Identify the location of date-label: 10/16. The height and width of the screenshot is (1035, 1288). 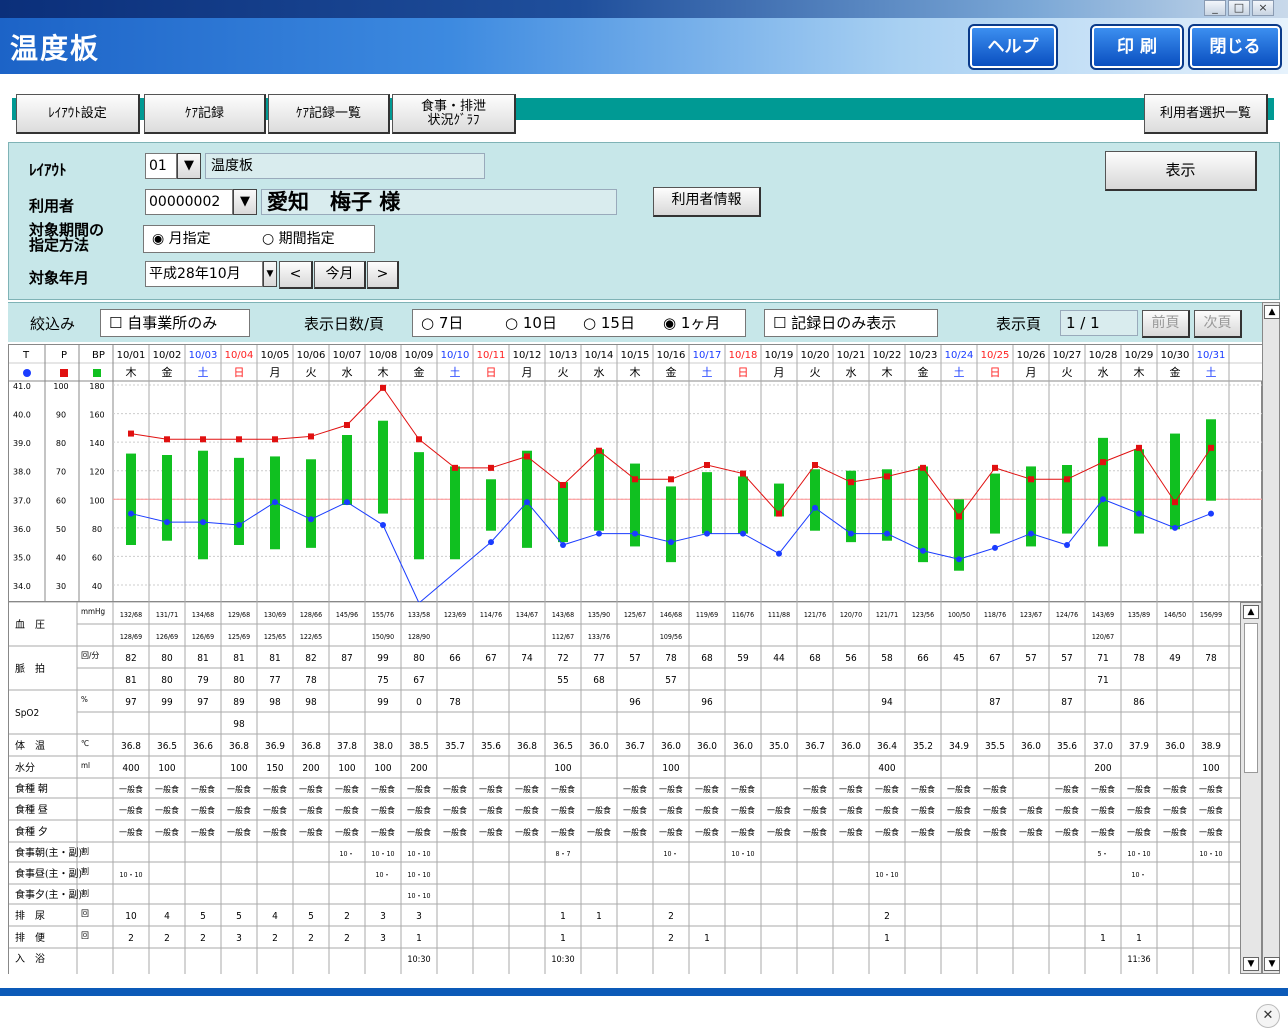
(671, 355).